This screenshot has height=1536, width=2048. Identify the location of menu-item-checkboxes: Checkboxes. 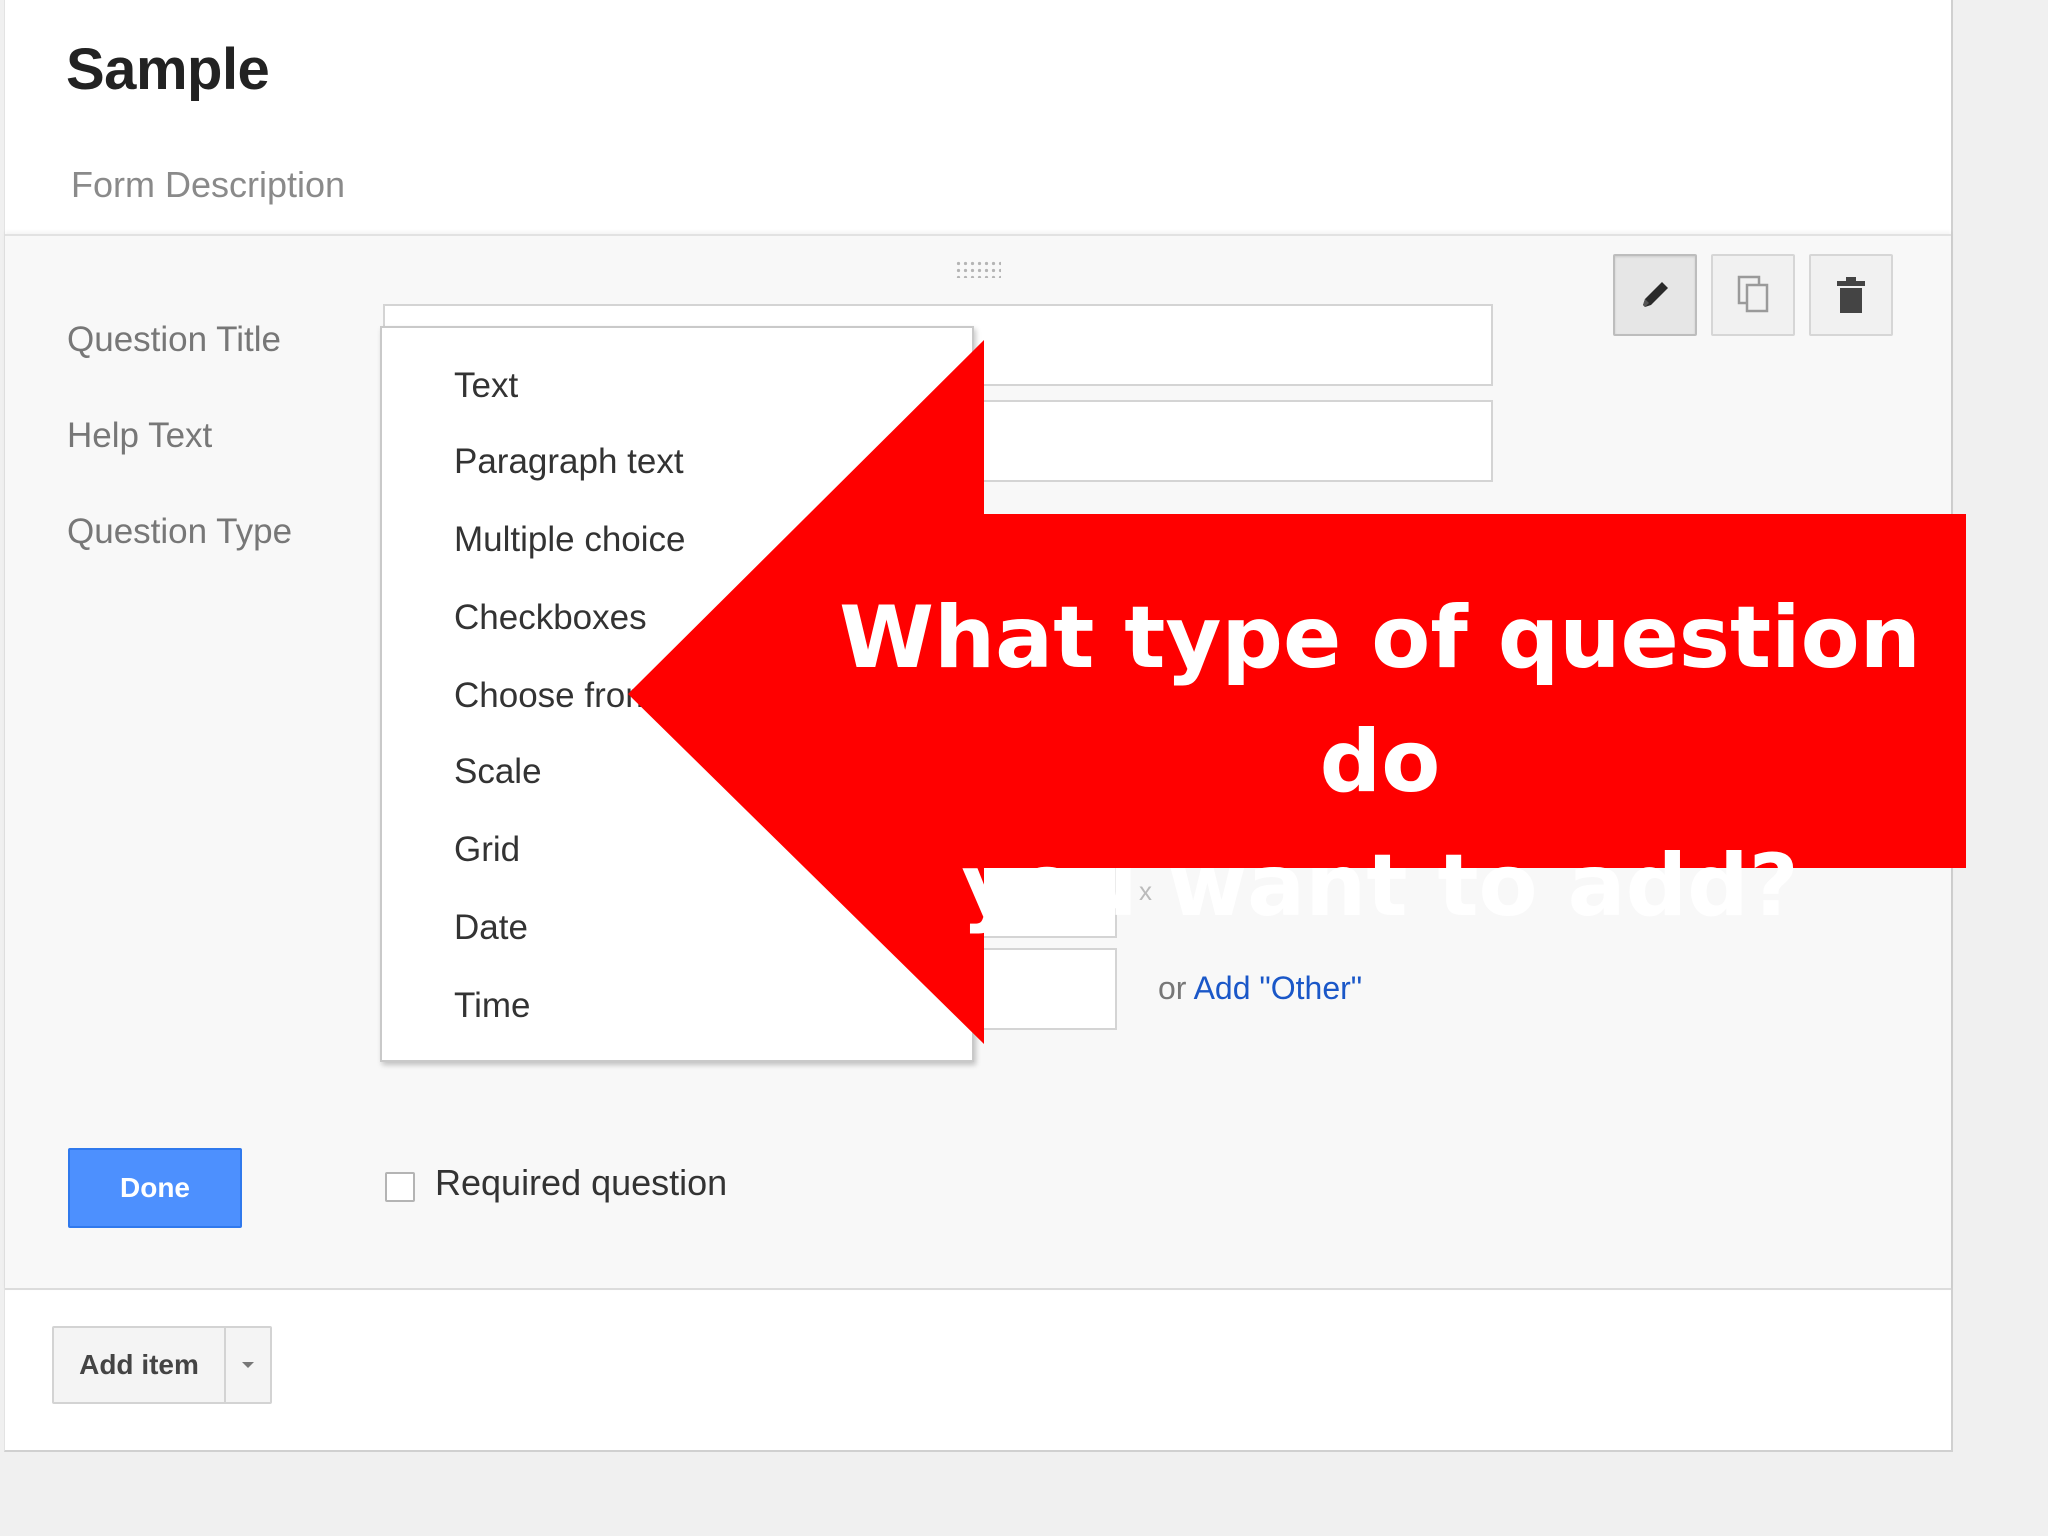
(550, 618).